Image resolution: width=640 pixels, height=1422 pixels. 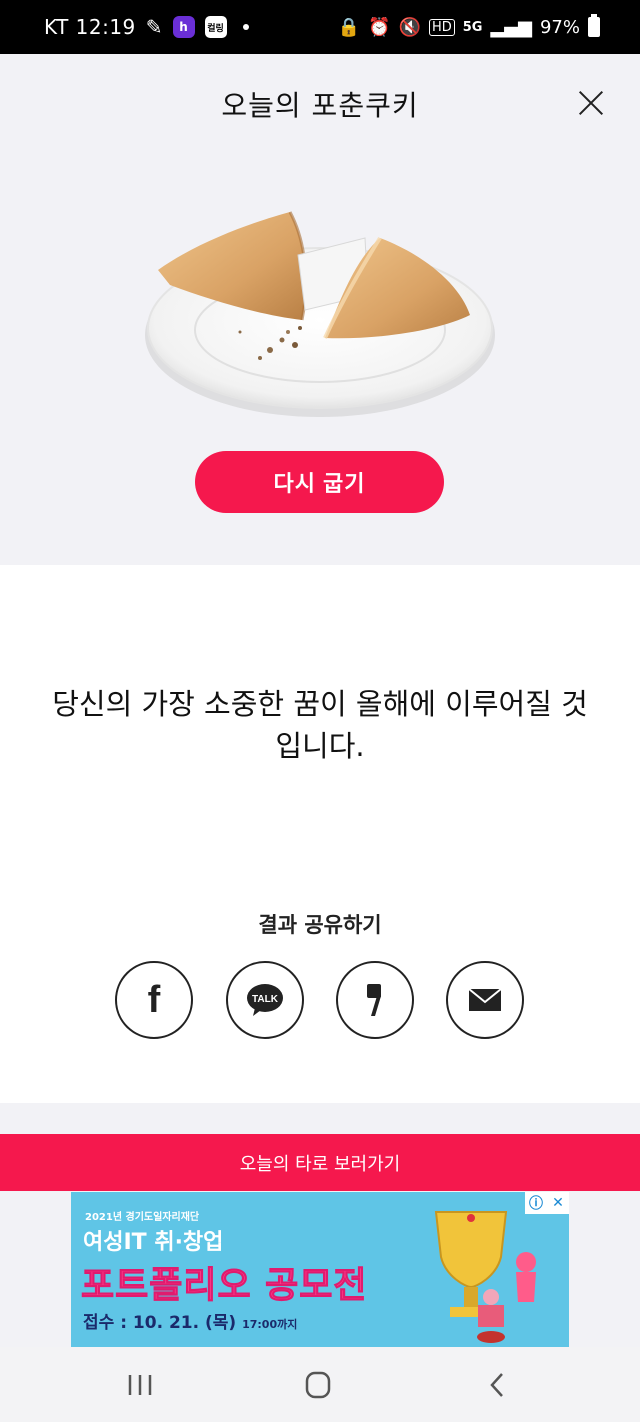 I want to click on status-right: 🔒 ⏰ 🔇 HD 5G ▂▄▆ 97%, so click(x=468, y=26).